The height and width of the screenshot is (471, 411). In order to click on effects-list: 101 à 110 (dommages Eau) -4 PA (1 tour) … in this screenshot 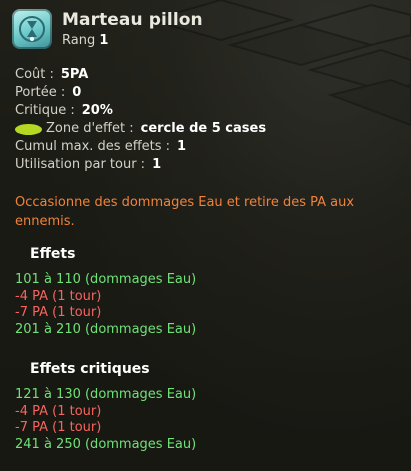, I will do `click(105, 305)`.